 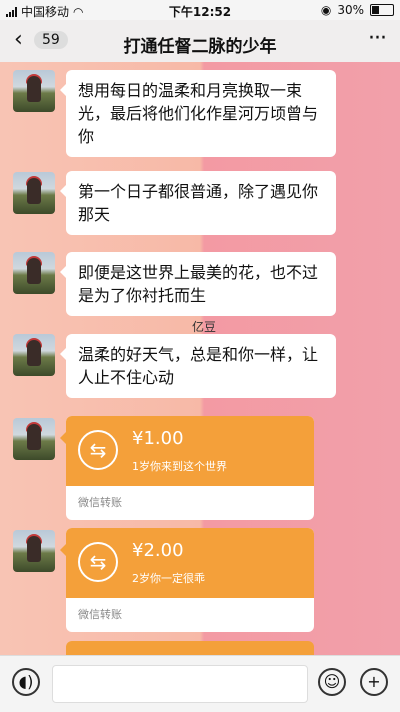 I want to click on plus-icon: +, so click(x=374, y=682).